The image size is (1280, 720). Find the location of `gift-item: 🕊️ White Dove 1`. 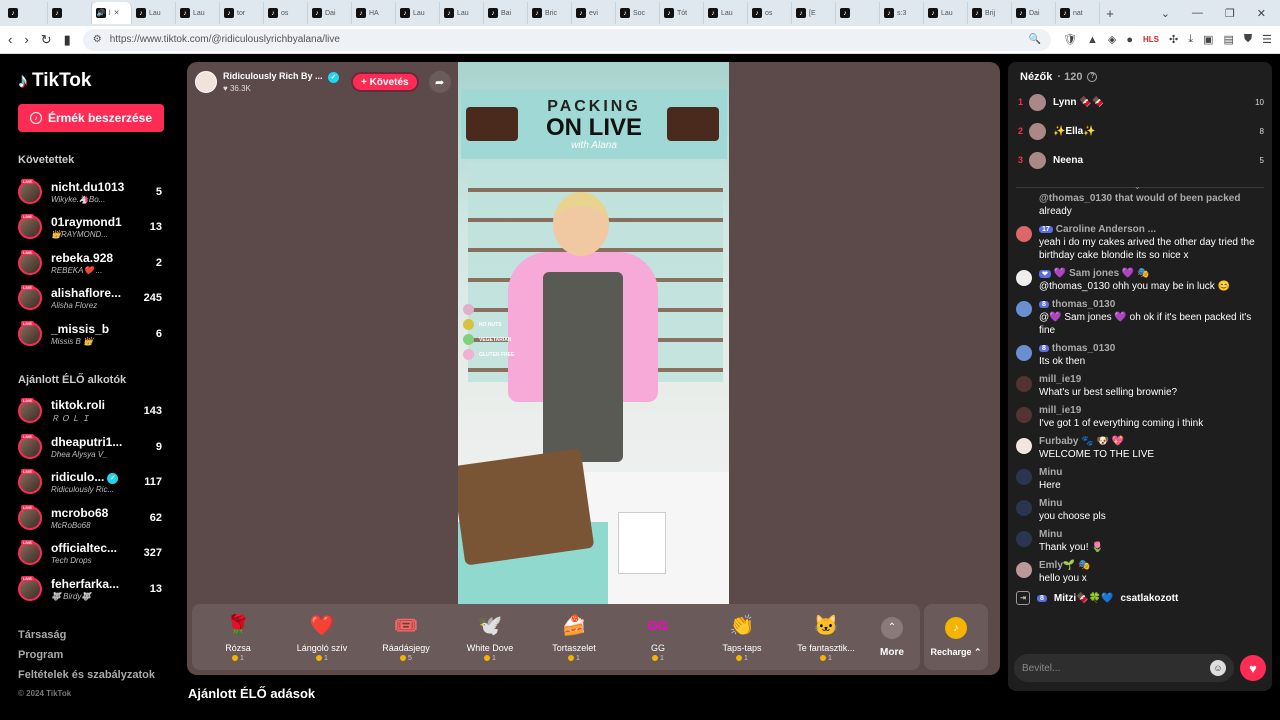

gift-item: 🕊️ White Dove 1 is located at coordinates (490, 637).